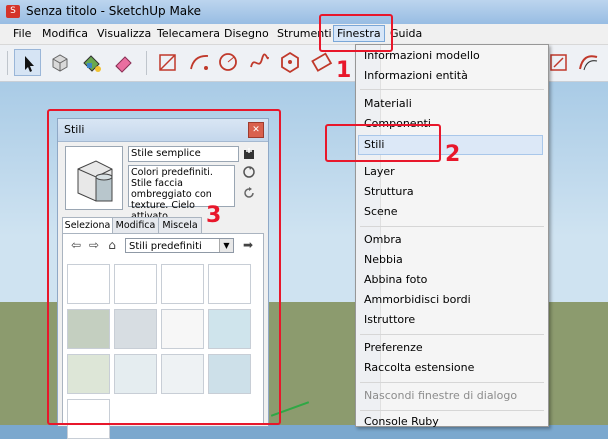 Image resolution: width=608 pixels, height=439 pixels. What do you see at coordinates (406, 33) in the screenshot?
I see `menu-guida: Guida` at bounding box center [406, 33].